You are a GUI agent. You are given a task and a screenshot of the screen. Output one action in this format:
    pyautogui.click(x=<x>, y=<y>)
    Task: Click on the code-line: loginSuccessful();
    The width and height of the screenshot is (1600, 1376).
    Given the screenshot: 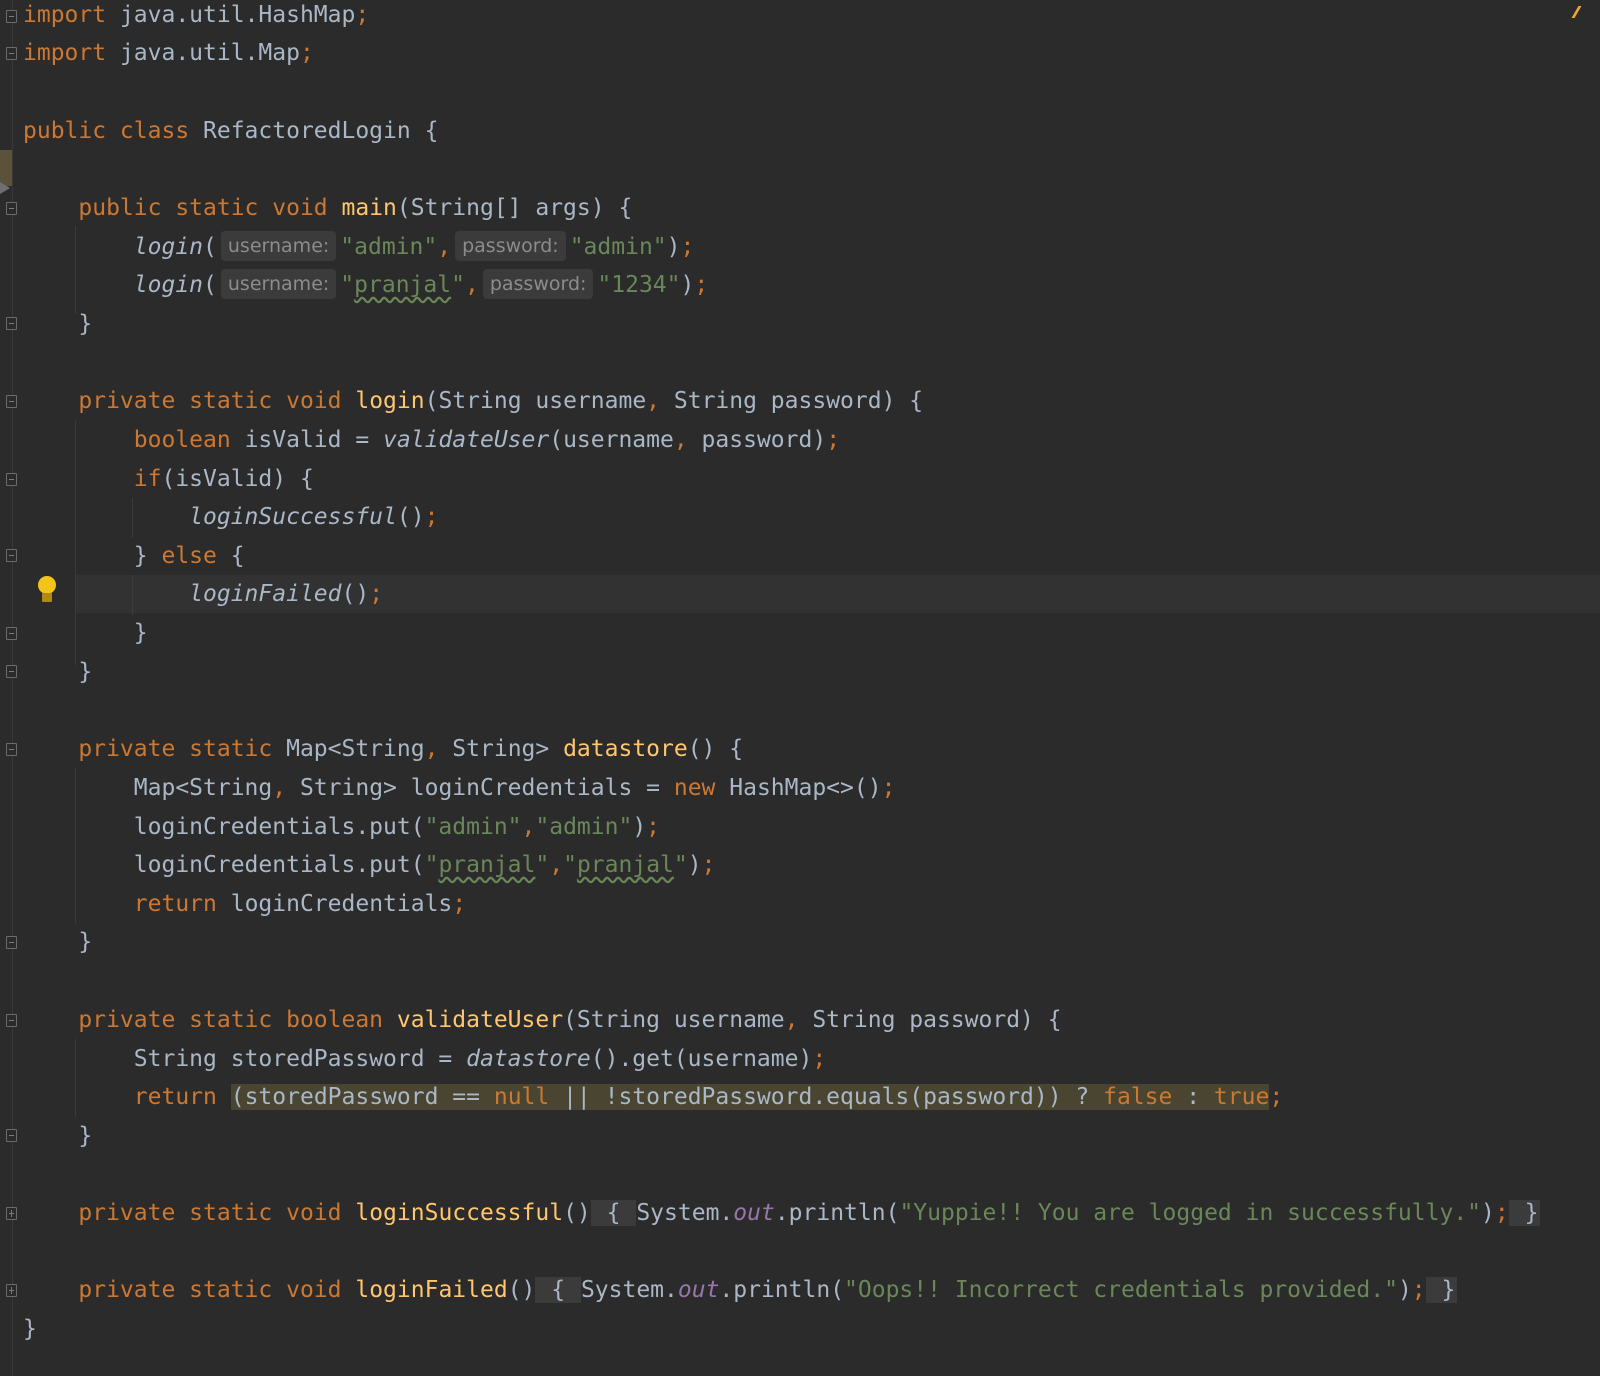 What is the action you would take?
    pyautogui.click(x=314, y=517)
    